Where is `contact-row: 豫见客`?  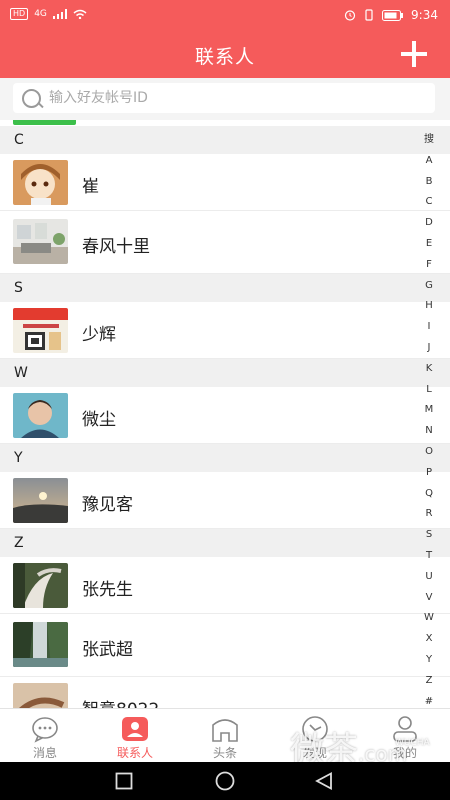
contact-row: 豫见客 is located at coordinates (225, 500).